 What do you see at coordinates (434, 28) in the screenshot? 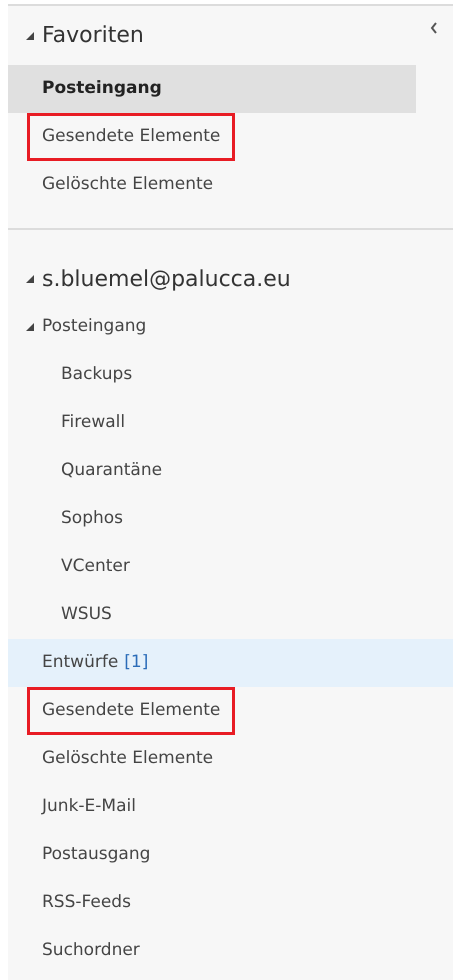
I see `collapse-pane-icon` at bounding box center [434, 28].